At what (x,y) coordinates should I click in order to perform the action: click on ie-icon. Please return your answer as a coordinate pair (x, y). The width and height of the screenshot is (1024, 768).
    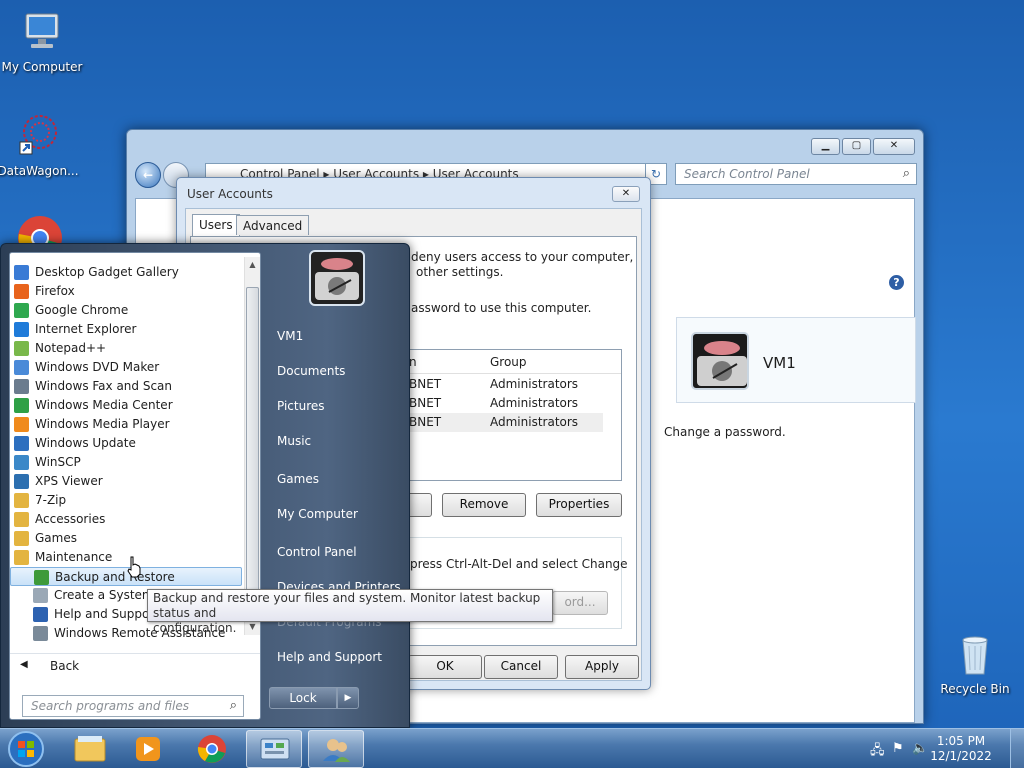
    Looking at the image, I should click on (21, 329).